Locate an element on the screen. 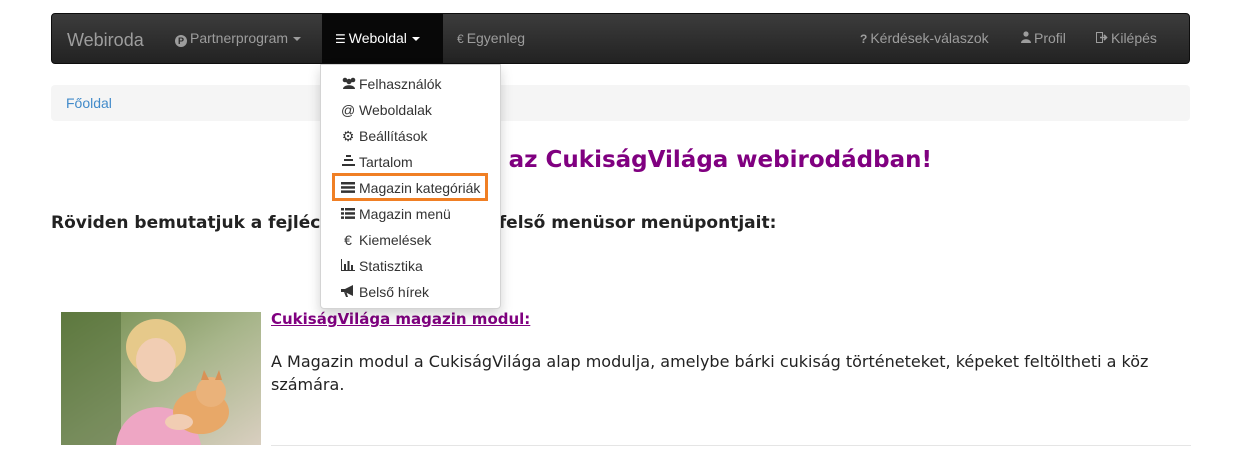  megaphone-icon is located at coordinates (348, 293).